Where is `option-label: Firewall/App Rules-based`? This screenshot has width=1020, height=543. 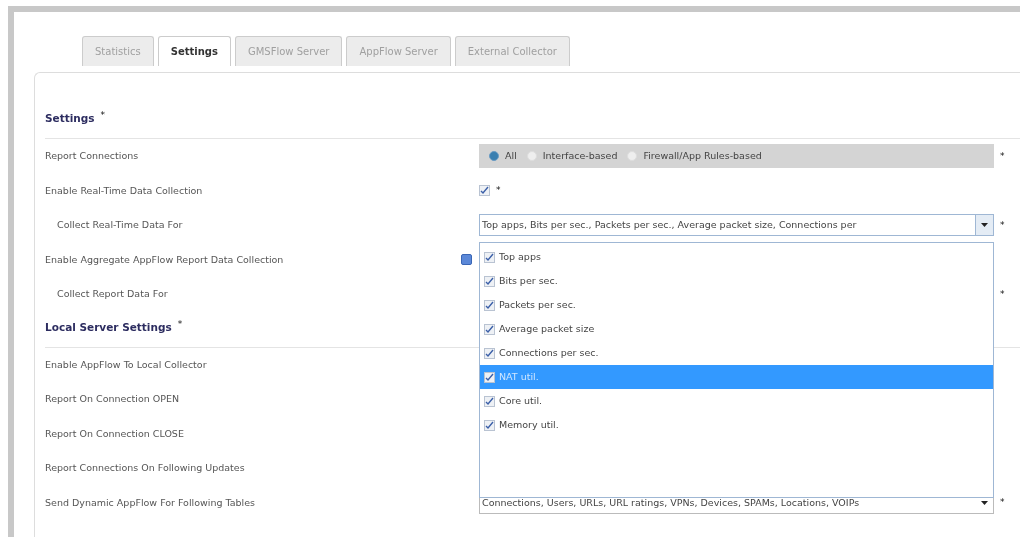 option-label: Firewall/App Rules-based is located at coordinates (702, 156).